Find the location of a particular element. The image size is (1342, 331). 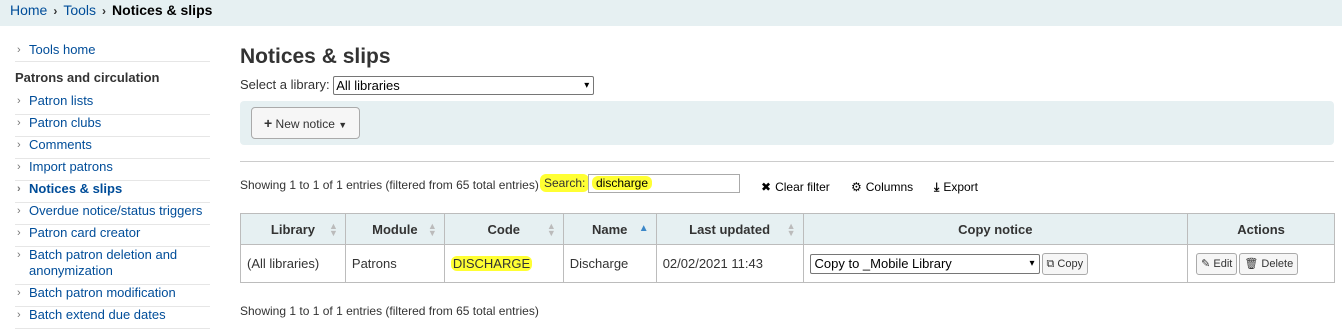

clear-filter-label: Clear filter is located at coordinates (802, 187).